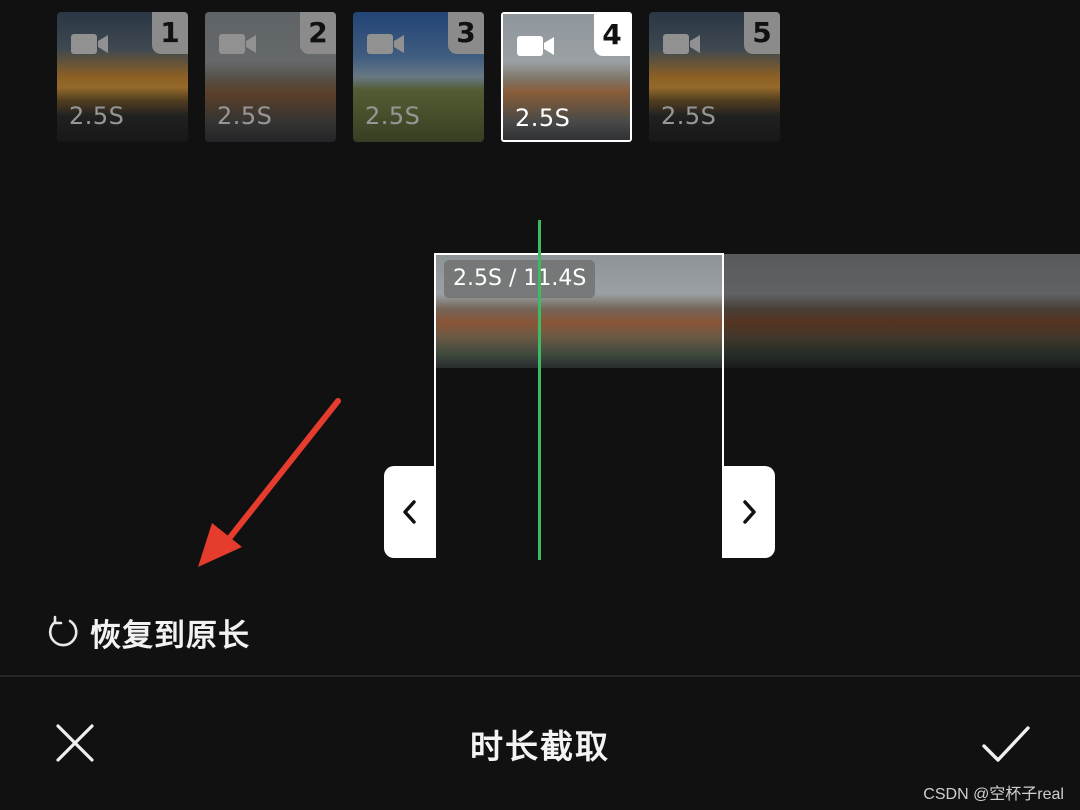 This screenshot has height=810, width=1080. Describe the element at coordinates (269, 482) in the screenshot. I see `arrow-icon` at that location.